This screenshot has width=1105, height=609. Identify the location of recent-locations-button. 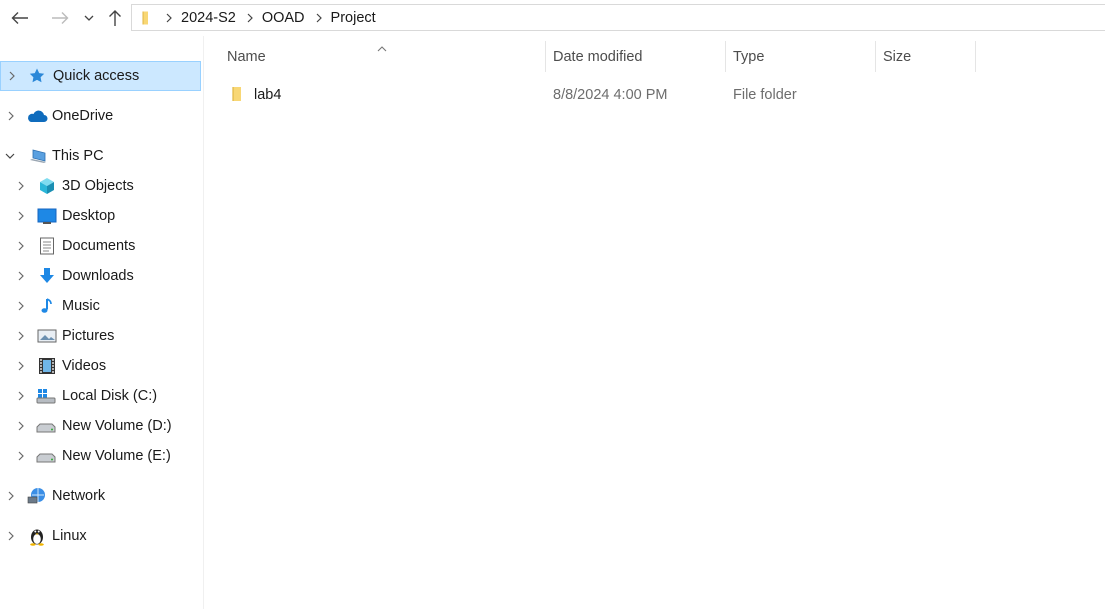
(89, 18).